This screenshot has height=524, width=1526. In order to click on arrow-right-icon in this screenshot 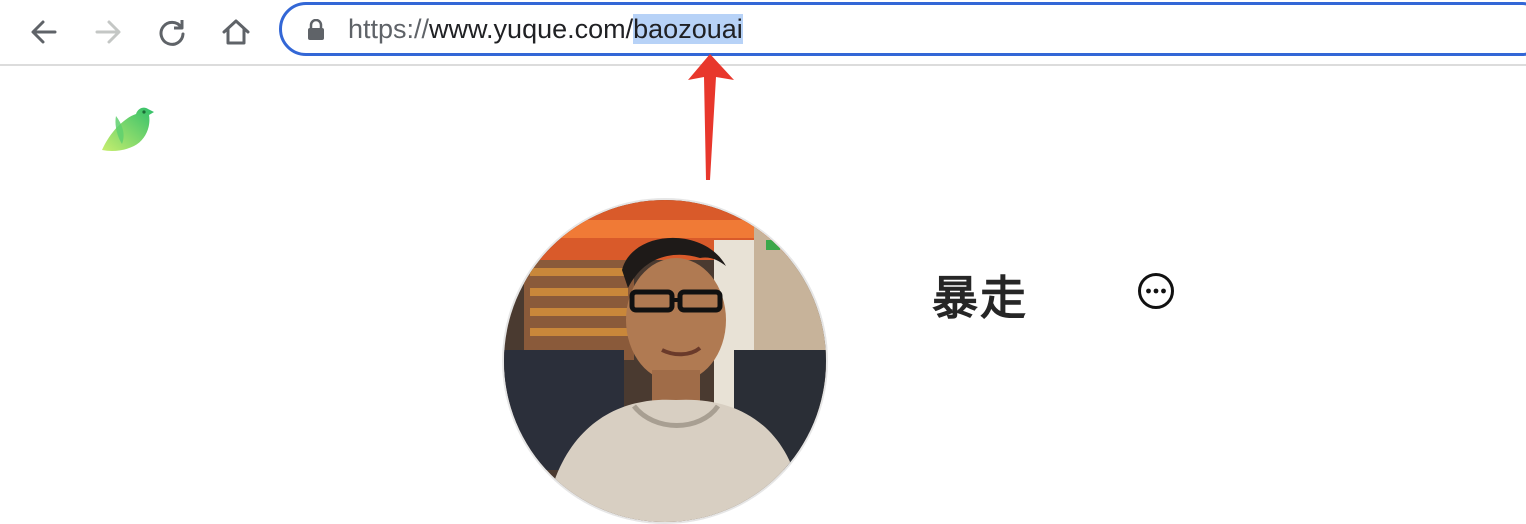, I will do `click(108, 32)`.